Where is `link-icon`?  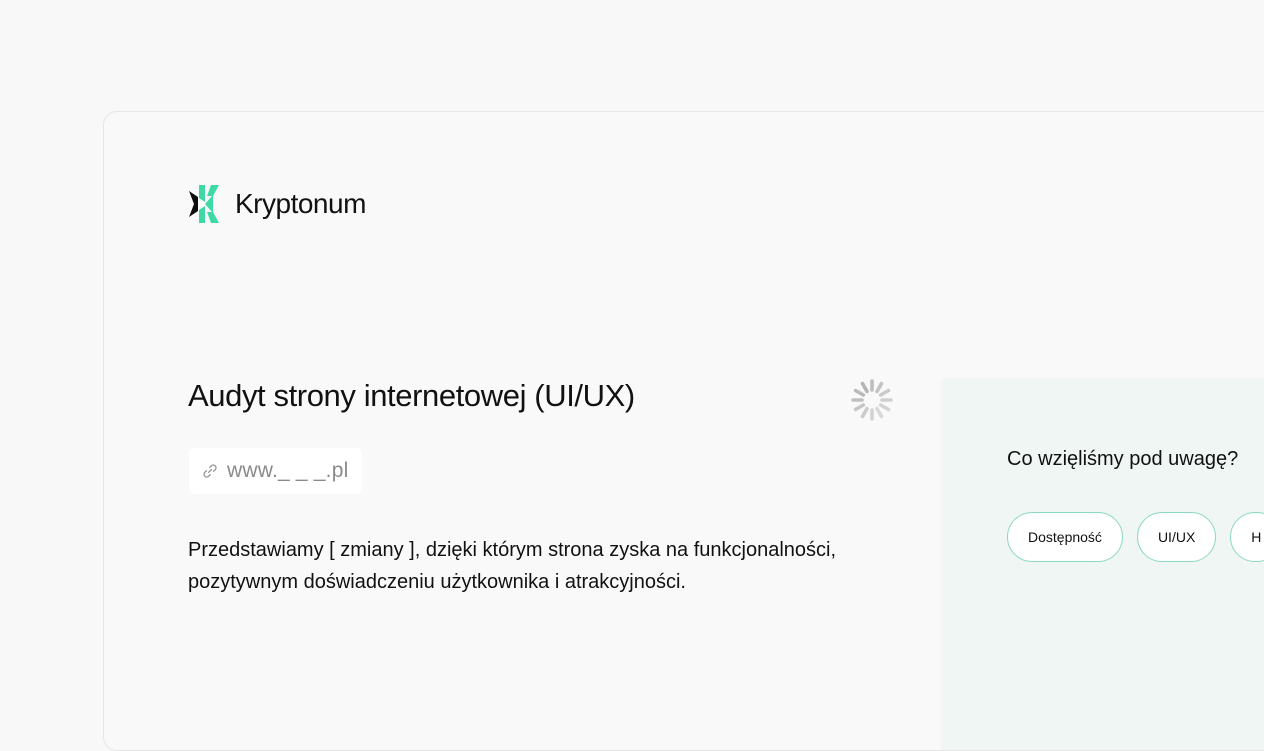 link-icon is located at coordinates (210, 471).